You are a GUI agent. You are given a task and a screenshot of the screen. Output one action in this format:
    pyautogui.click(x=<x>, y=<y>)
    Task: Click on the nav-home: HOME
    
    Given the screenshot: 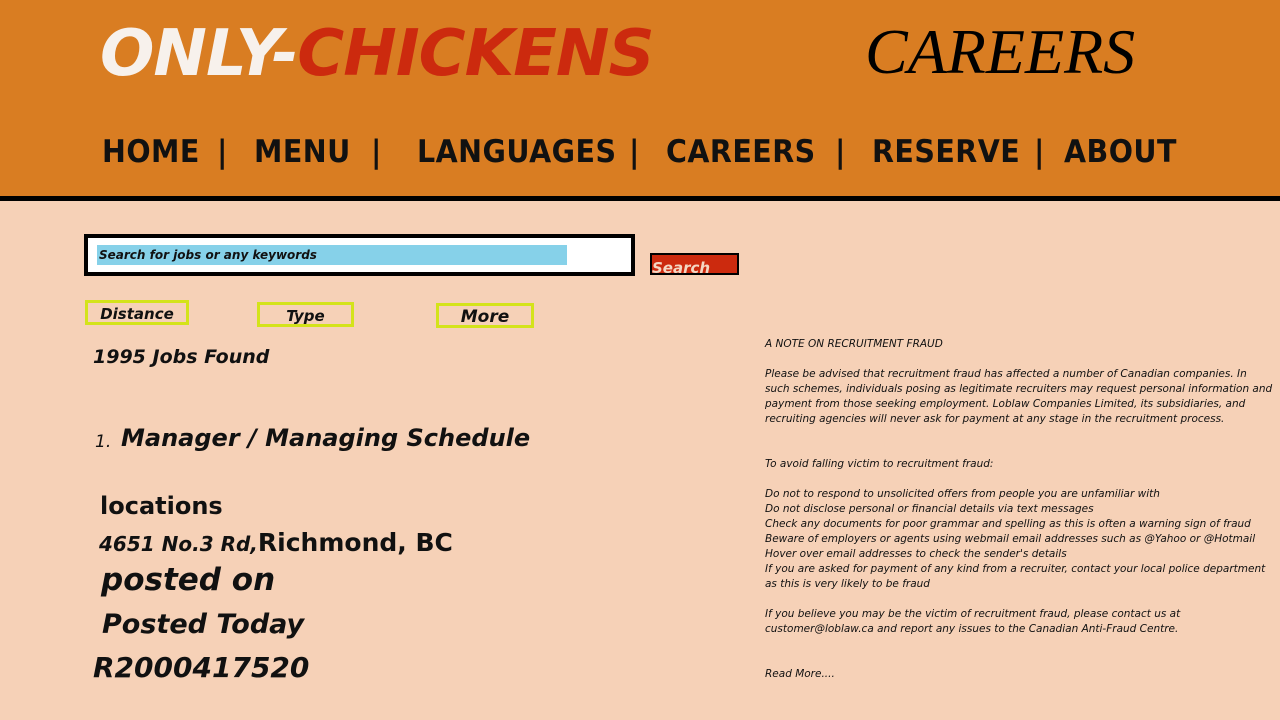 What is the action you would take?
    pyautogui.click(x=151, y=152)
    